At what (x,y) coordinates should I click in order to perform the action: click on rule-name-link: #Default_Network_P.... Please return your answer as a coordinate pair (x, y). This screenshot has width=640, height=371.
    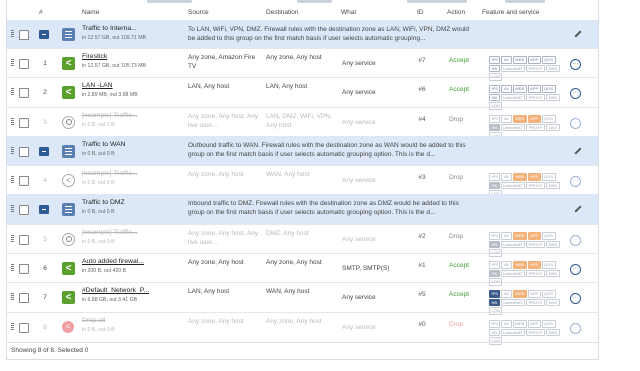
    Looking at the image, I should click on (115, 290).